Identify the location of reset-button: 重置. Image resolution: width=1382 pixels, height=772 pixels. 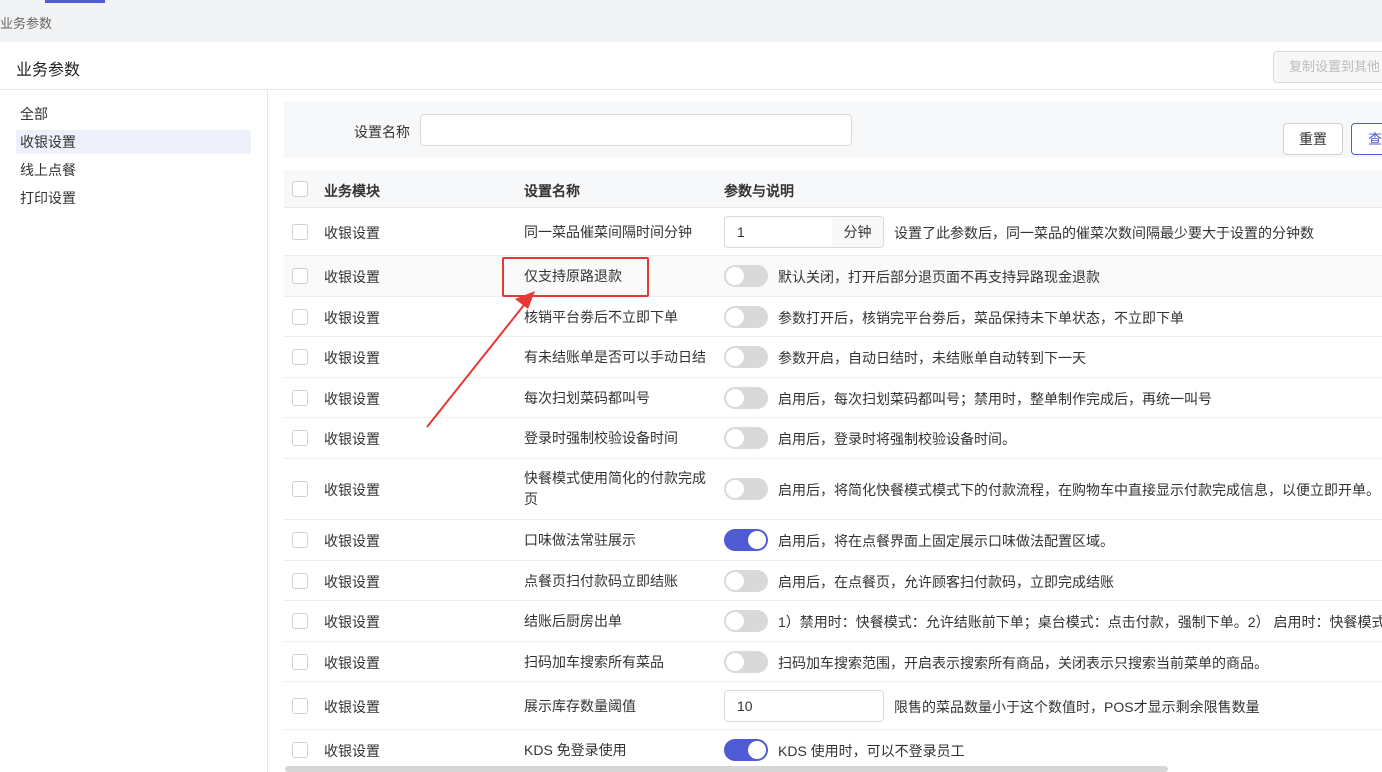
(1313, 139).